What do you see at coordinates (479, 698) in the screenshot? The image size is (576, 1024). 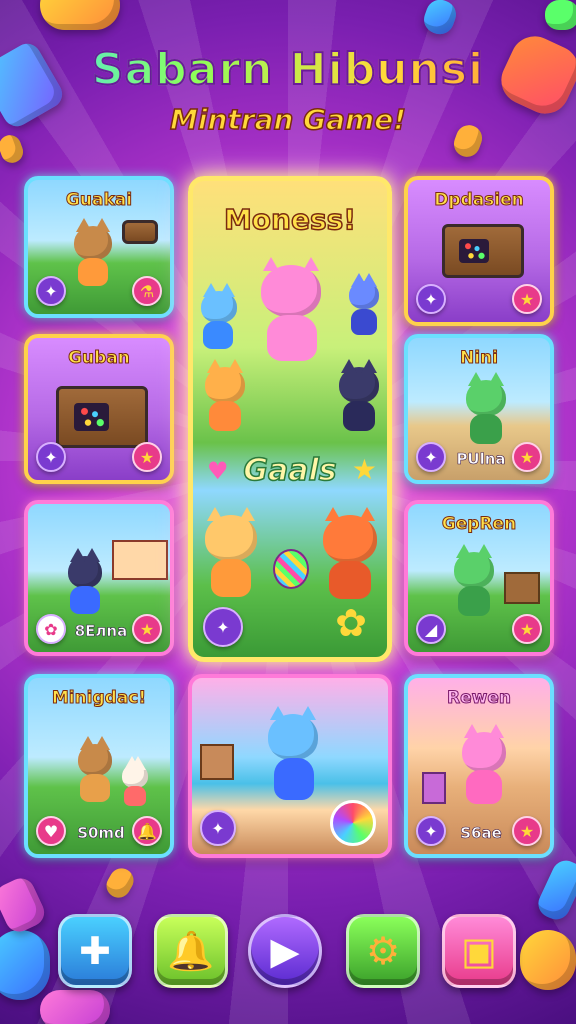 I see `card-title: Rewen` at bounding box center [479, 698].